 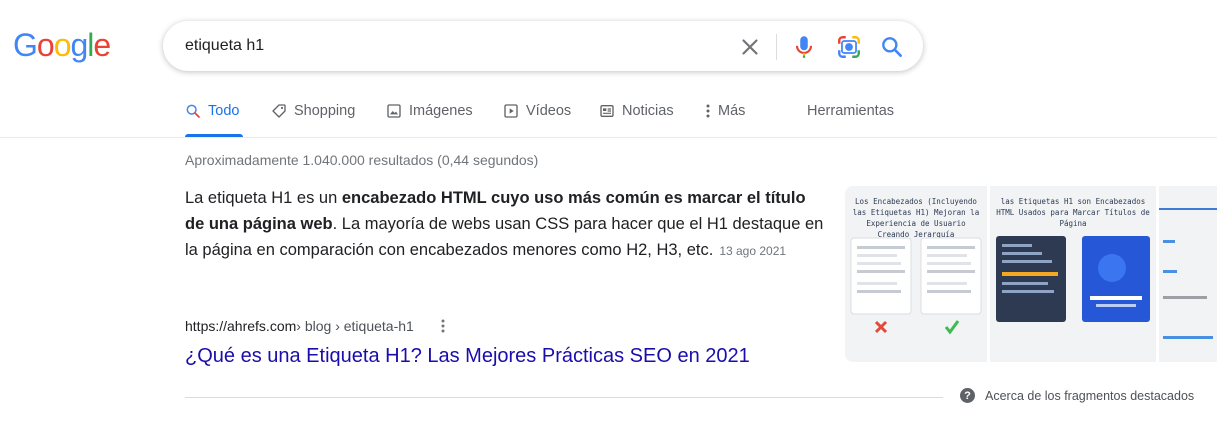 I want to click on tab-label: Shopping, so click(x=325, y=111).